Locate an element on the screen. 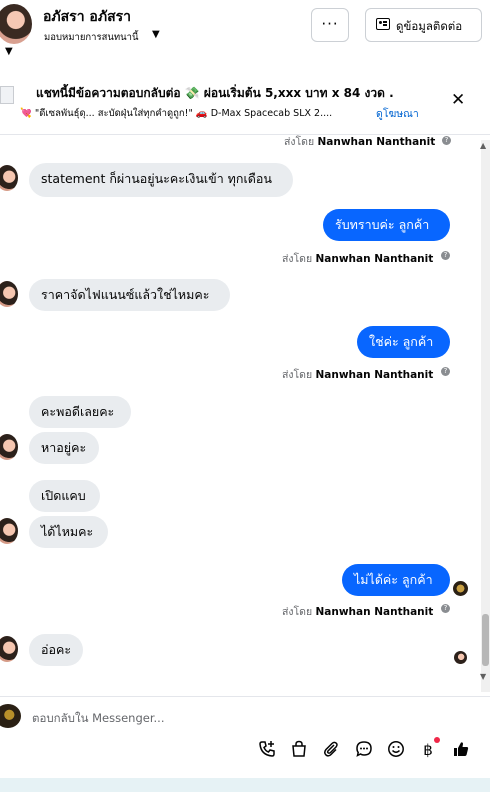 The width and height of the screenshot is (490, 792). chevron-down-icon: ▼ is located at coordinates (156, 34).